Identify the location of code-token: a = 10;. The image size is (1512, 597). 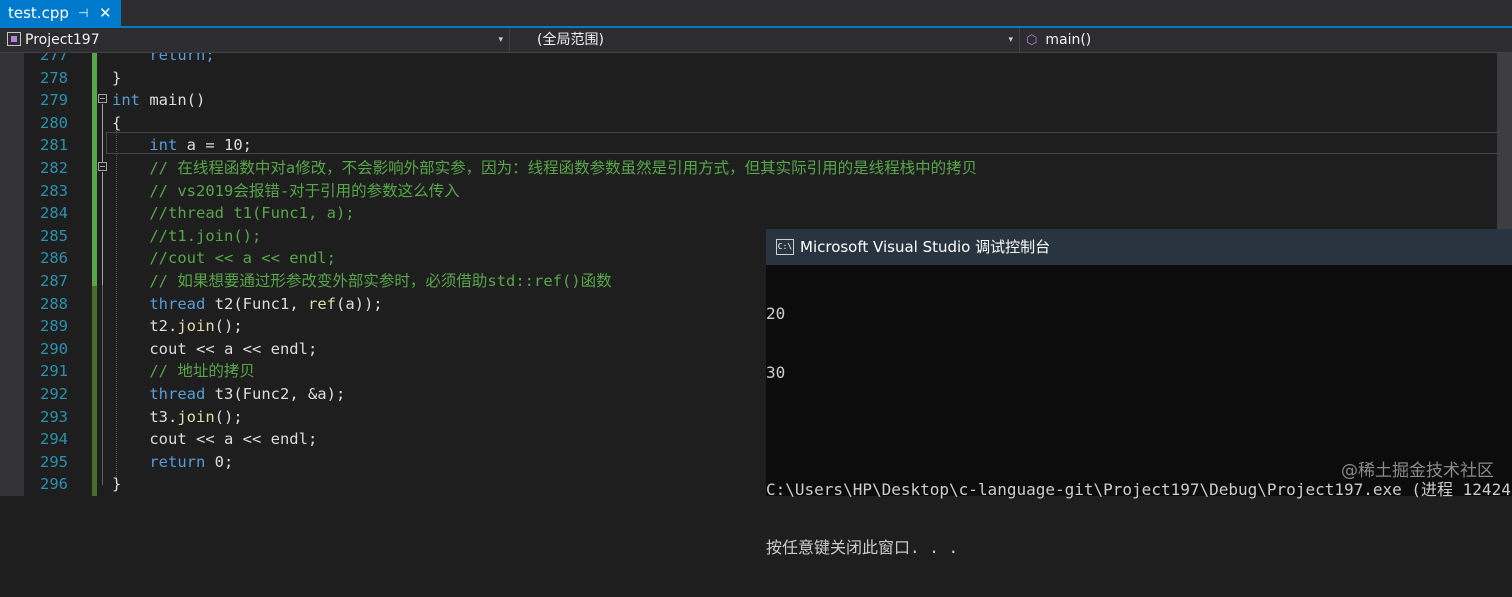
(214, 145).